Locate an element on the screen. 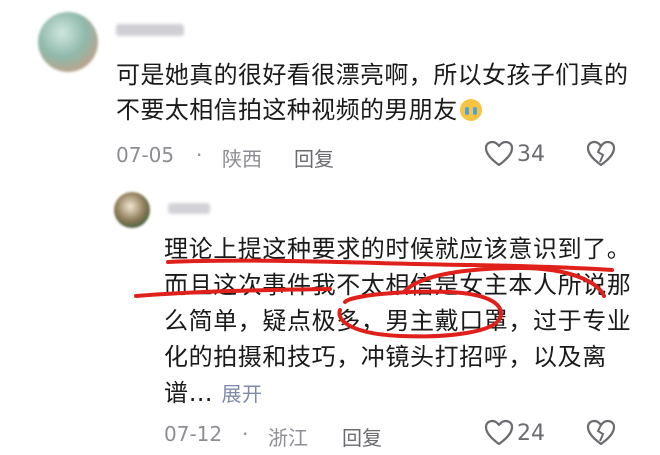 Image resolution: width=660 pixels, height=455 pixels. loudly-crying-face-icon is located at coordinates (470, 110).